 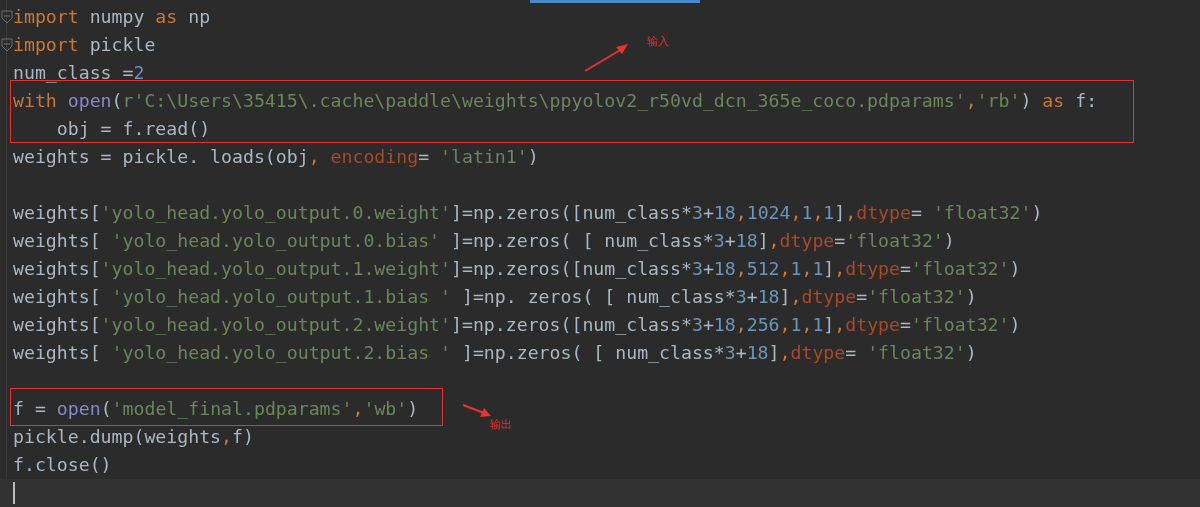 What do you see at coordinates (79, 72) in the screenshot?
I see `code-line: num_class =2` at bounding box center [79, 72].